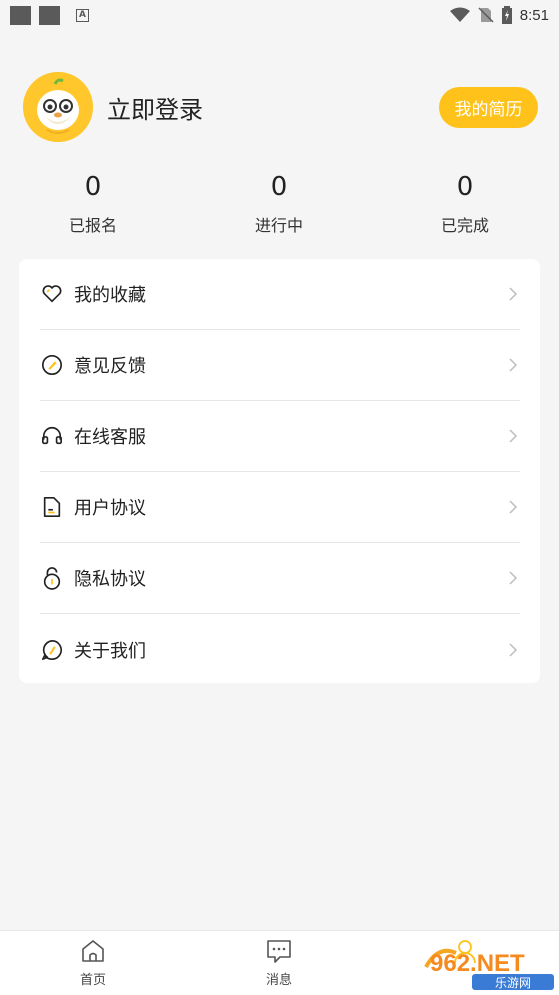 Image resolution: width=559 pixels, height=995 pixels. I want to click on my-resume-button: 我的简历, so click(488, 107).